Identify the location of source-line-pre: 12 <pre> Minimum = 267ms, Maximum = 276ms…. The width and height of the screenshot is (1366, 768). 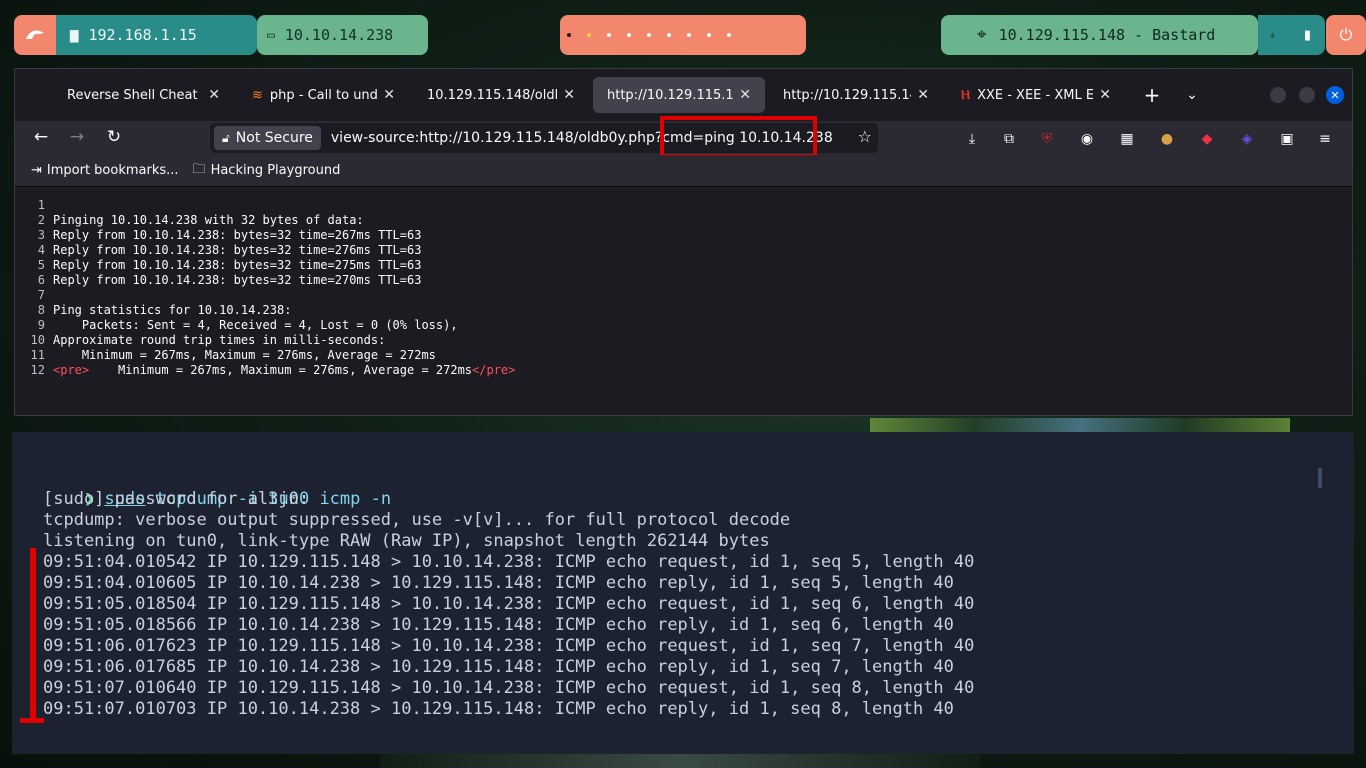
(683, 370).